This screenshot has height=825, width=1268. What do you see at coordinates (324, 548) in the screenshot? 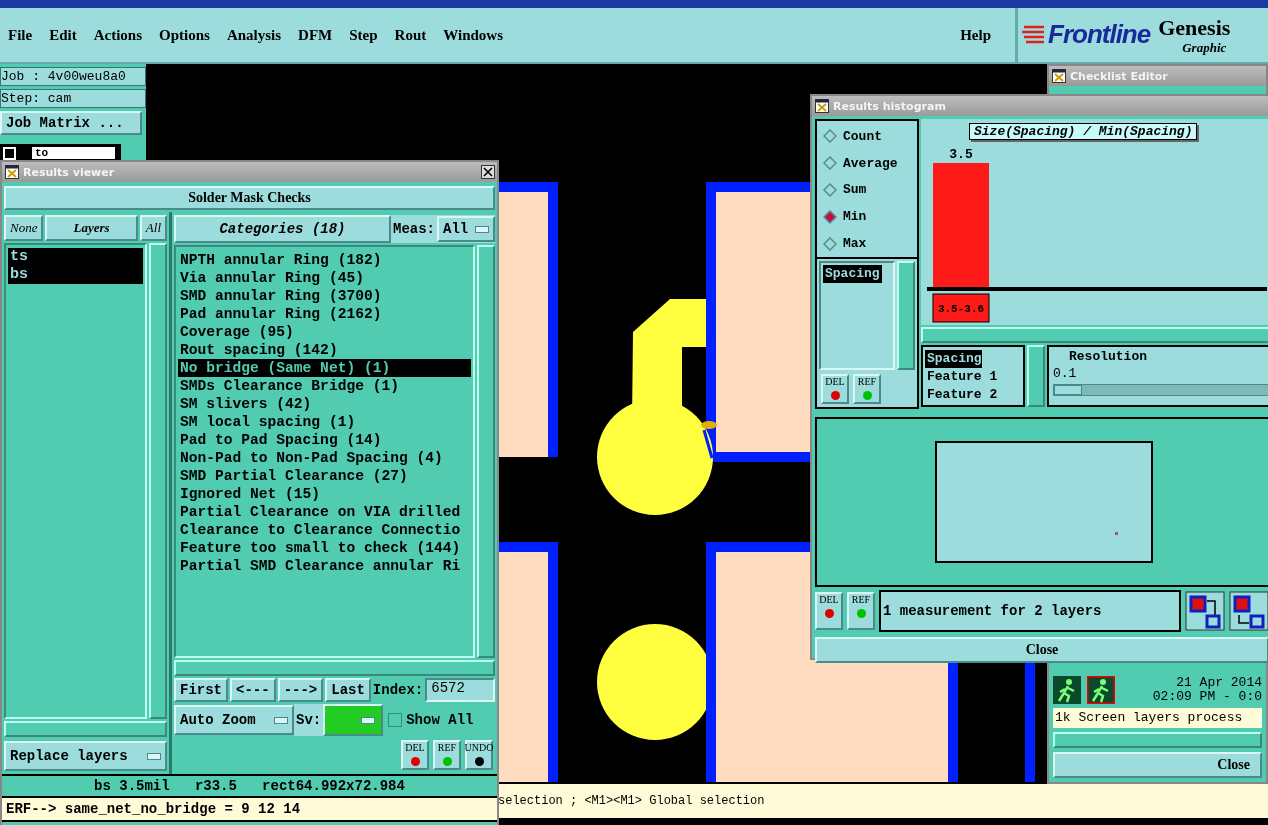
I see `category-item: Feature too small to check (144)` at bounding box center [324, 548].